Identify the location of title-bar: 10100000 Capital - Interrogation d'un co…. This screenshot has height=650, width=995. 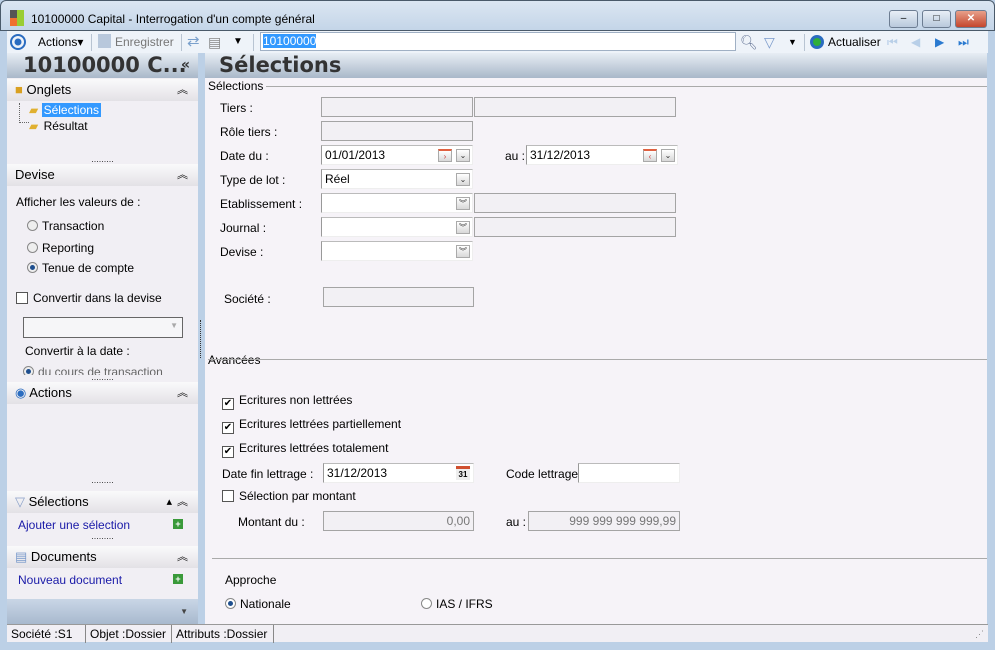
(497, 15).